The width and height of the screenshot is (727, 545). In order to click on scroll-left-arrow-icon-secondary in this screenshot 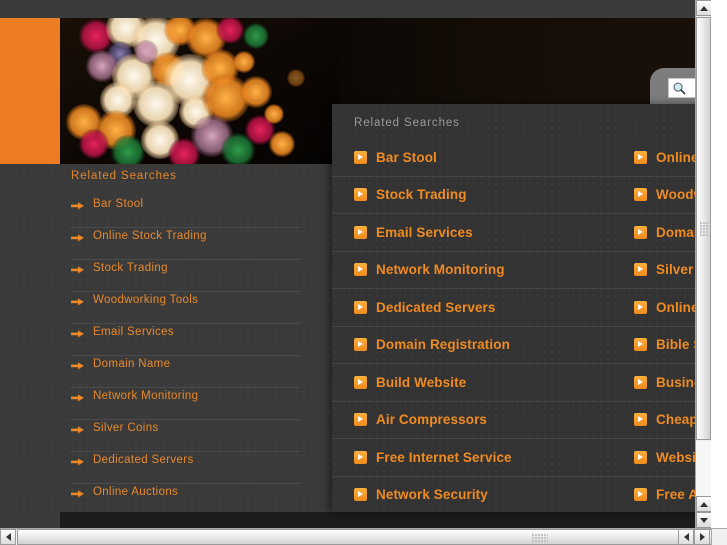, I will do `click(686, 537)`.